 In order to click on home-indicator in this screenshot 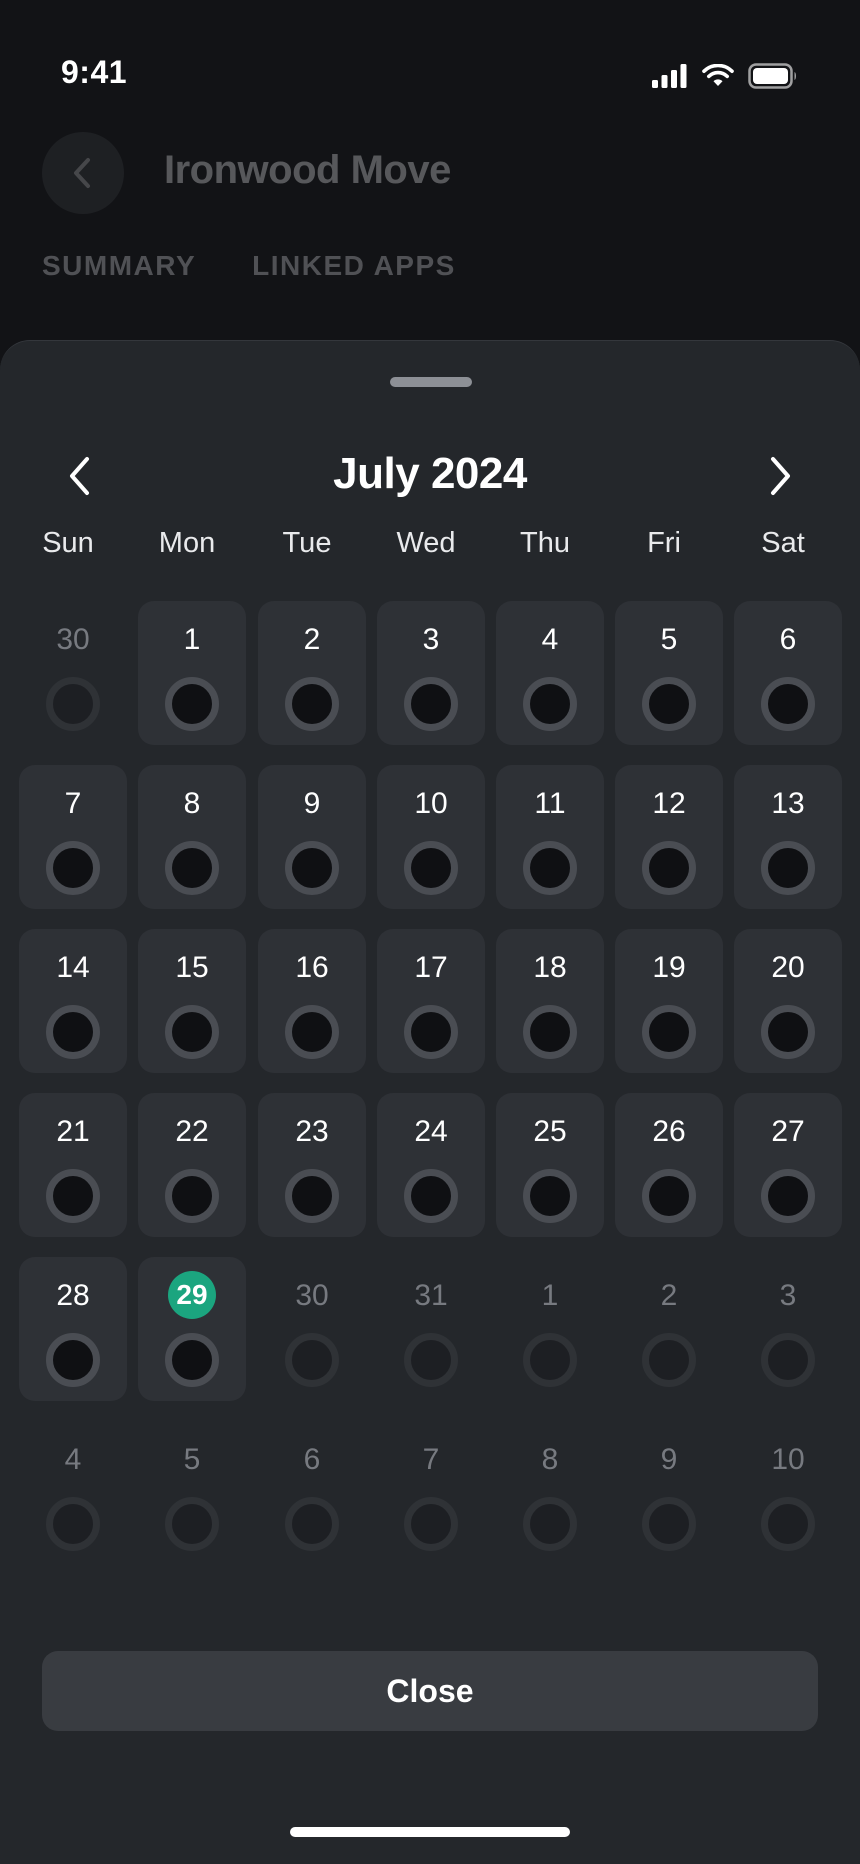, I will do `click(430, 1832)`.